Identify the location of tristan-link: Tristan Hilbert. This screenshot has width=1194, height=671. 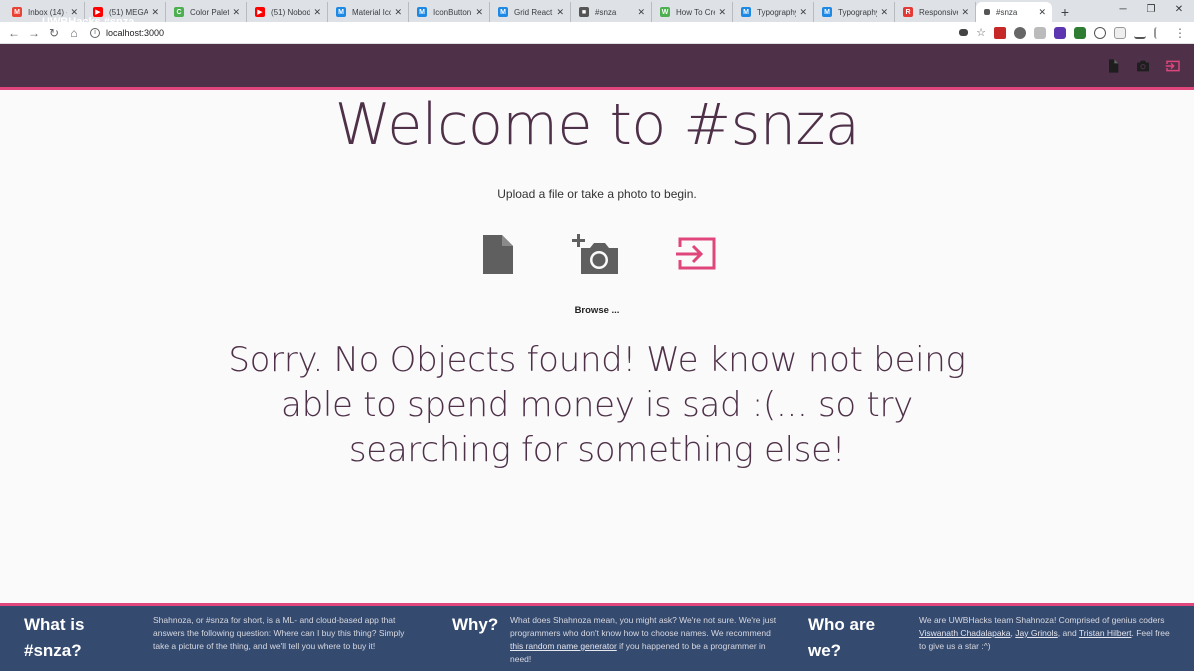
(1105, 633).